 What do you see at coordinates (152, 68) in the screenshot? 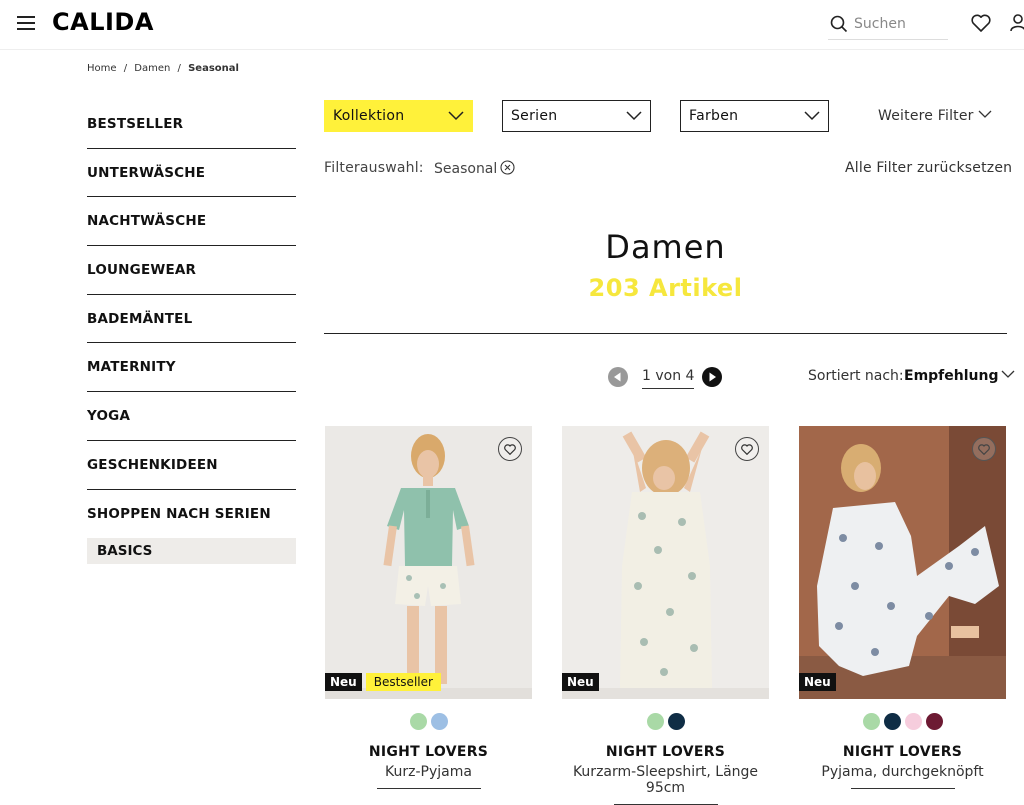
I see `breadcrumb-damen: Damen` at bounding box center [152, 68].